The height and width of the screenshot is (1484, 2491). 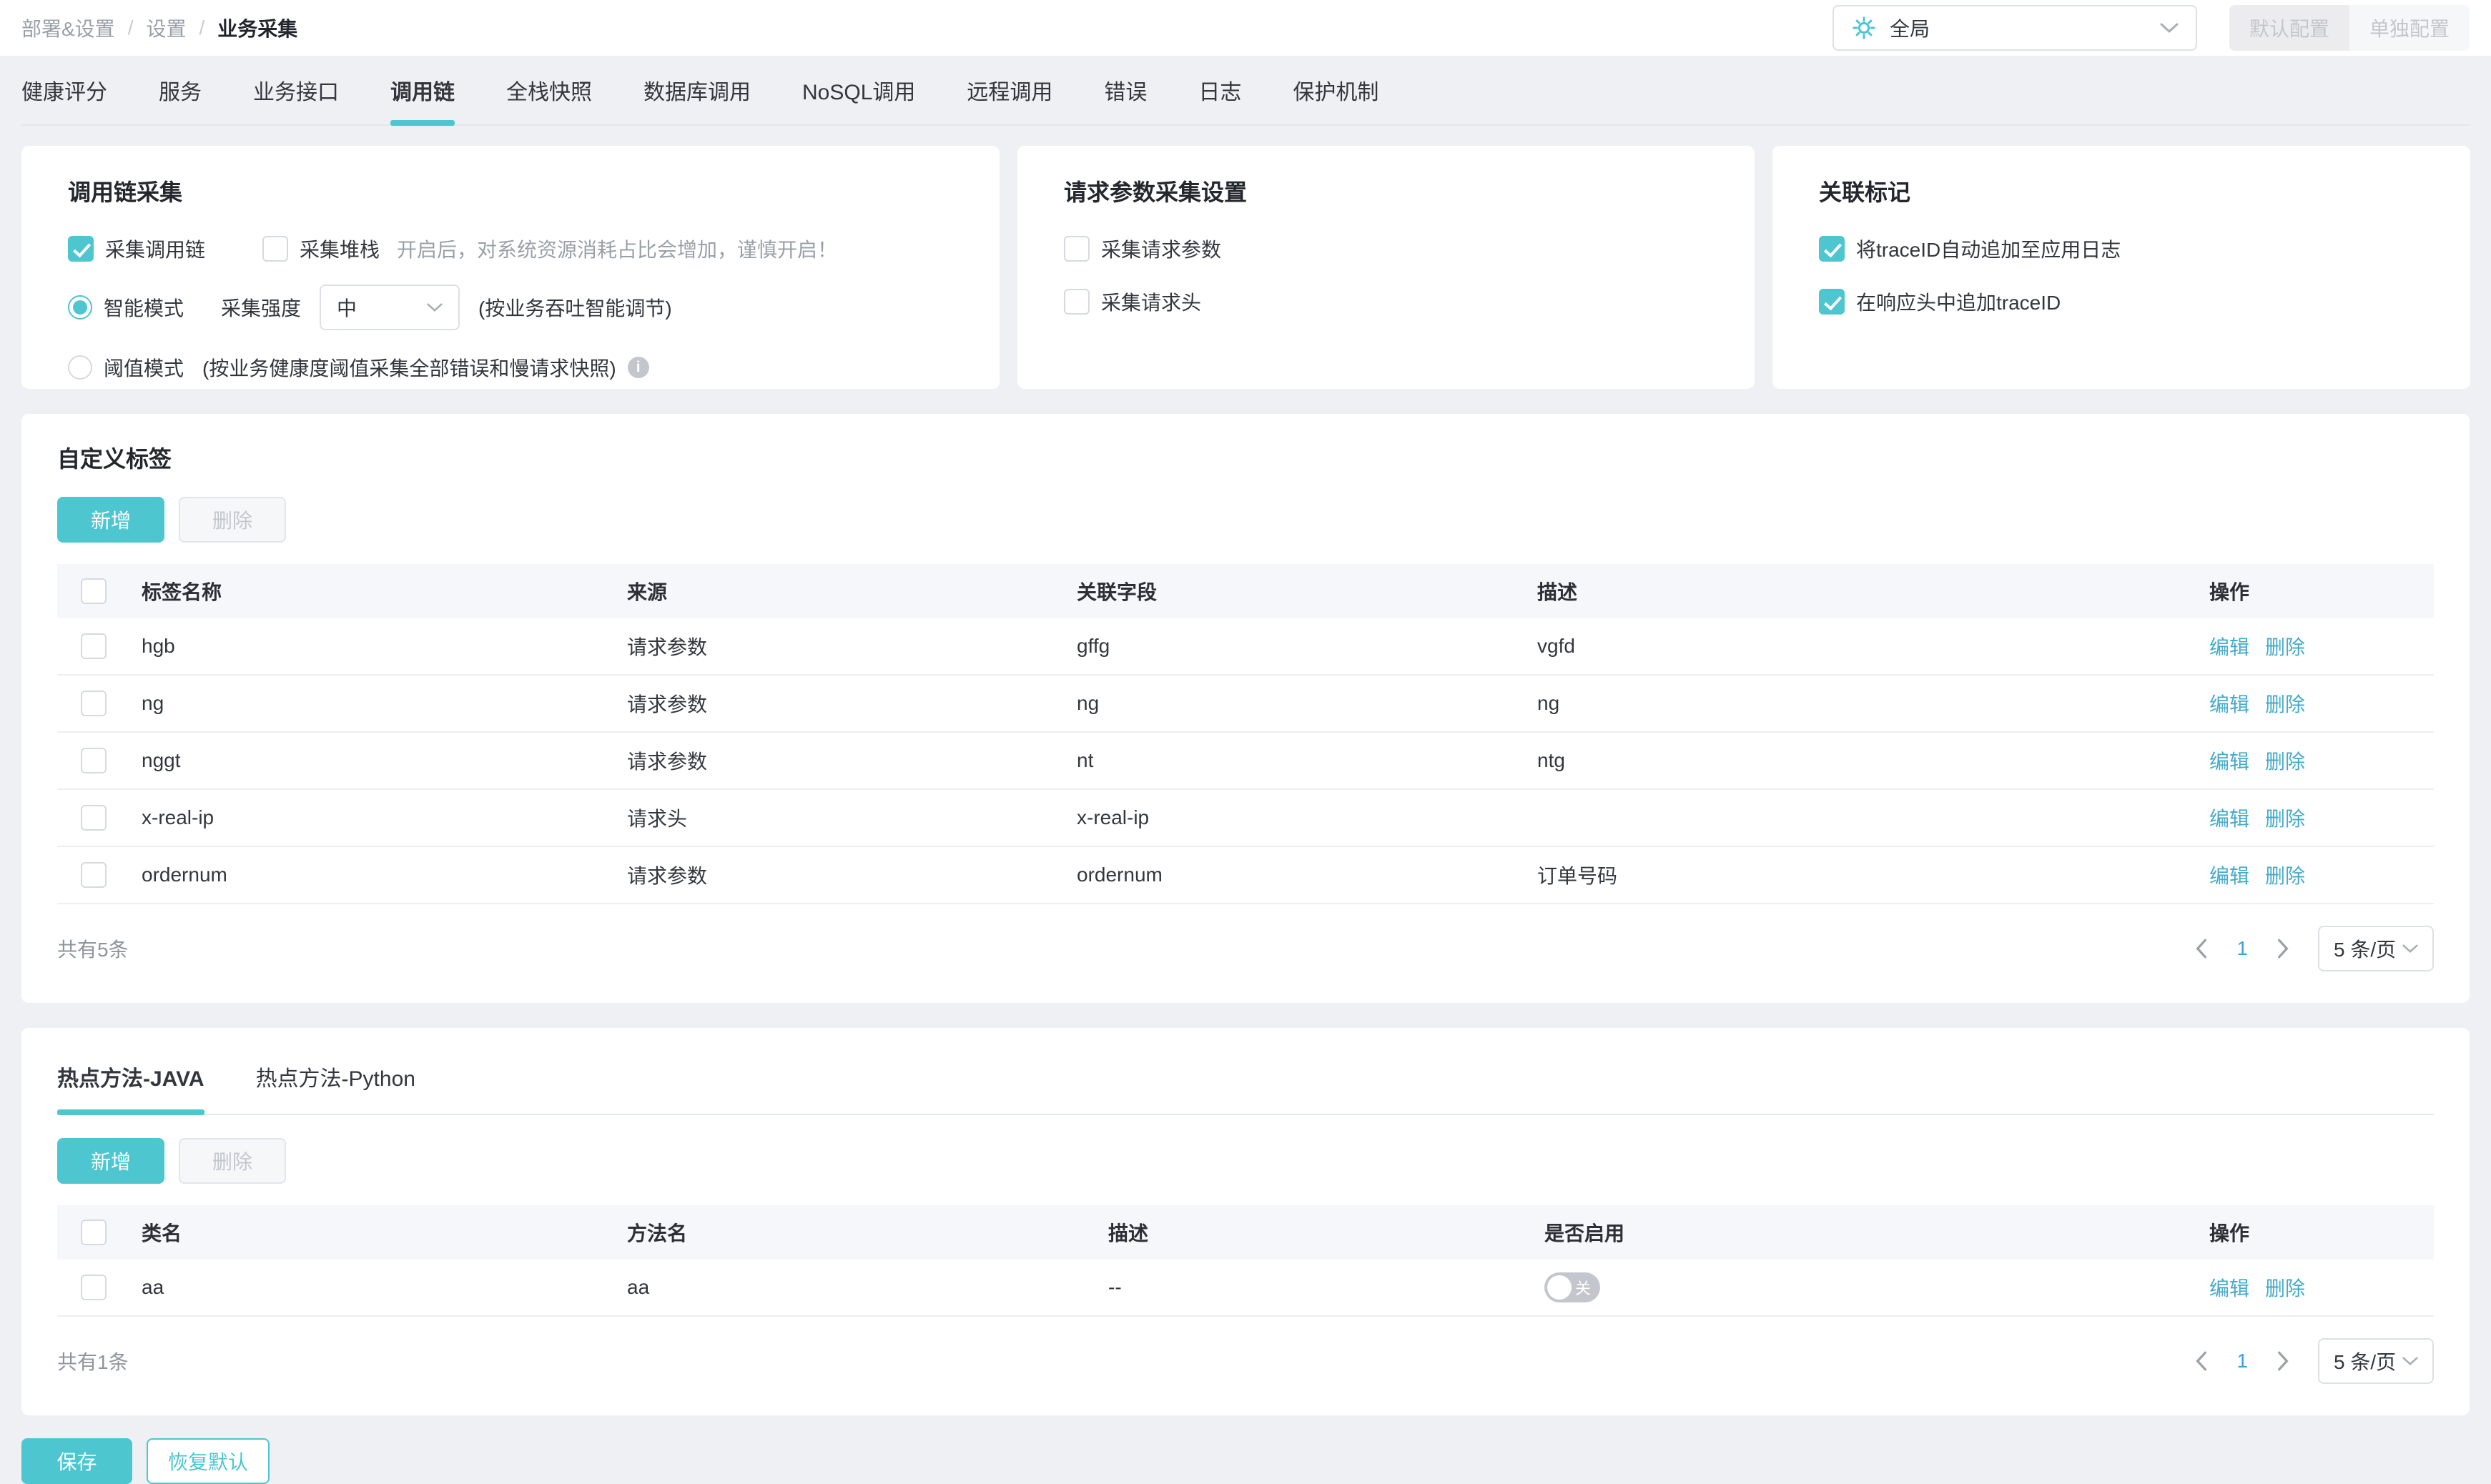 I want to click on default-config-button: 默认配置, so click(x=2289, y=28).